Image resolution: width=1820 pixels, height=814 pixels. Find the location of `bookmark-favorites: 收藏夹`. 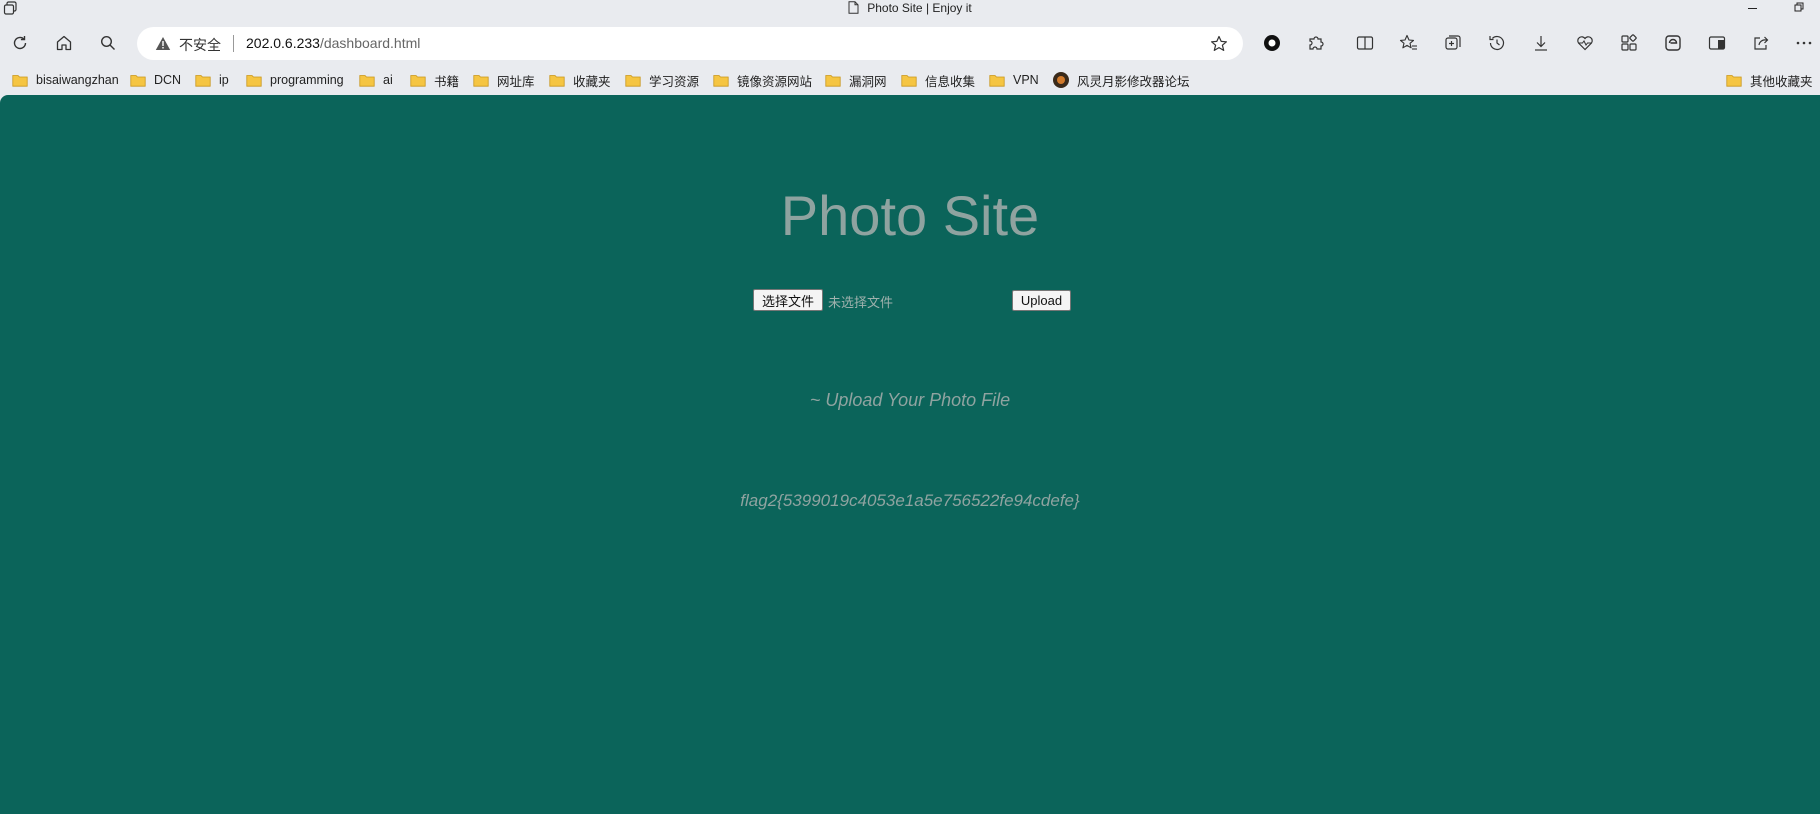

bookmark-favorites: 收藏夹 is located at coordinates (580, 80).